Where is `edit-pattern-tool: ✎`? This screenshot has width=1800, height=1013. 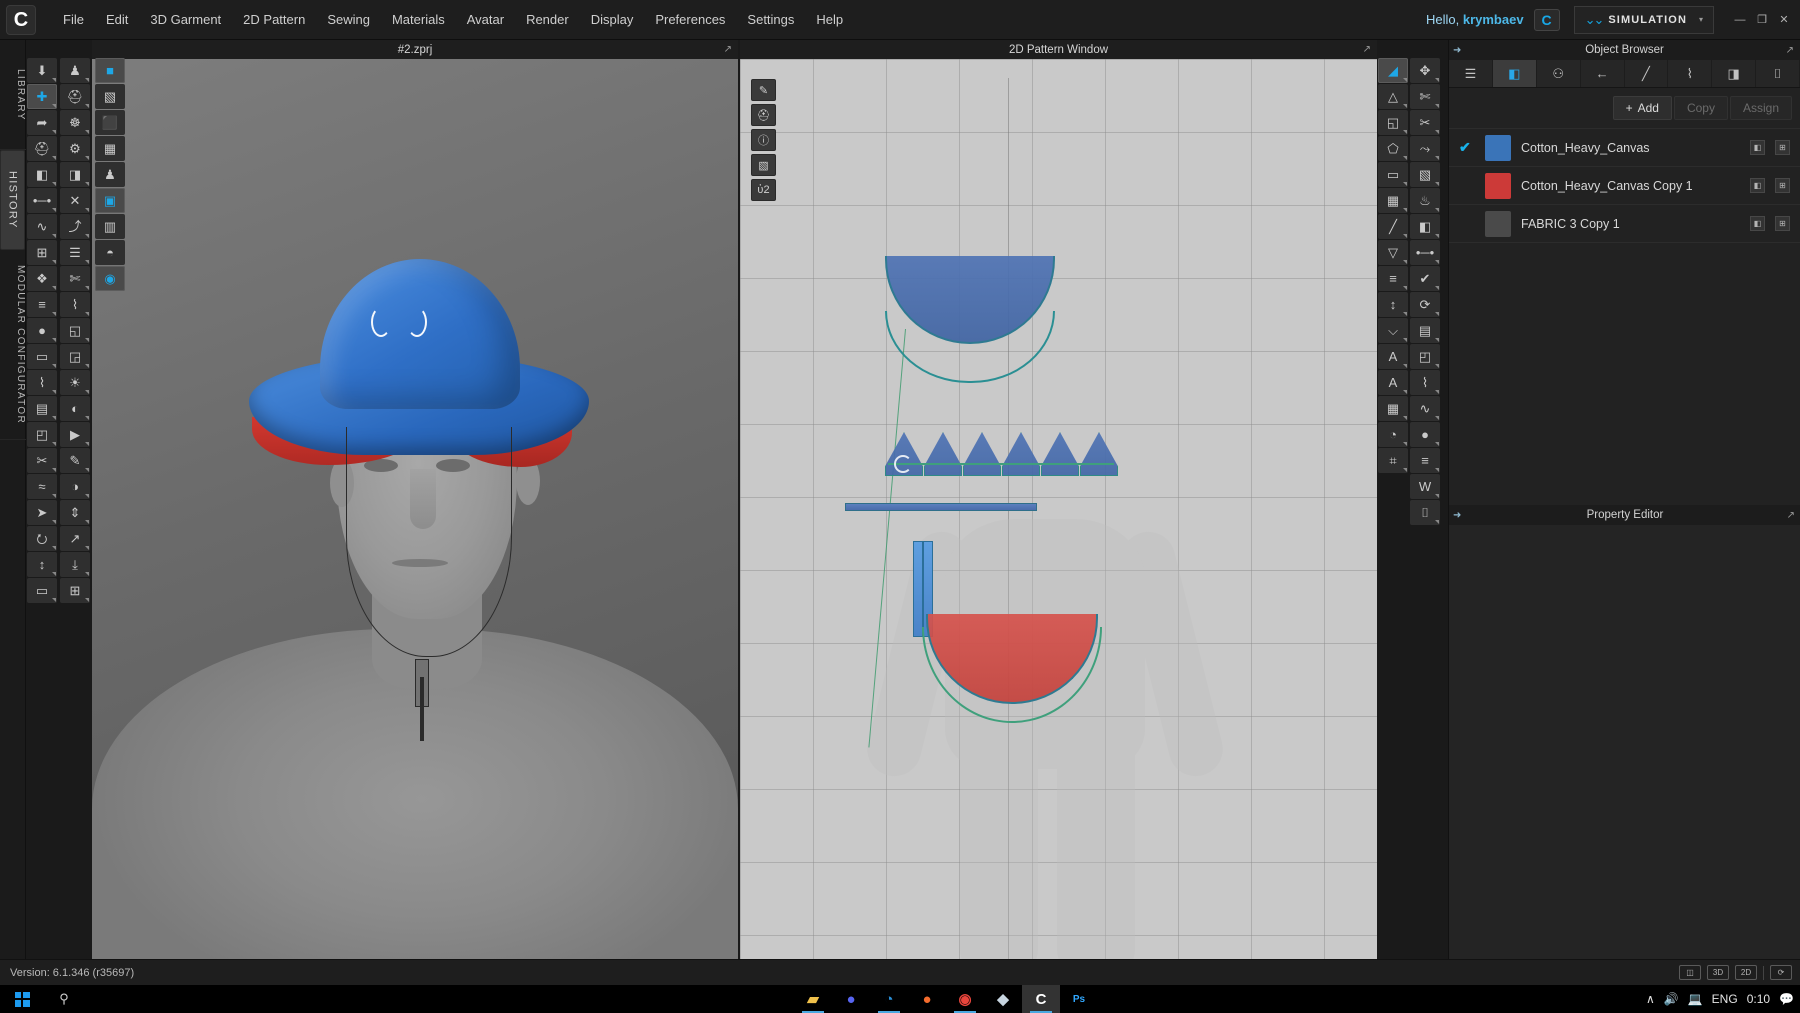
edit-pattern-tool: ✎ is located at coordinates (763, 90).